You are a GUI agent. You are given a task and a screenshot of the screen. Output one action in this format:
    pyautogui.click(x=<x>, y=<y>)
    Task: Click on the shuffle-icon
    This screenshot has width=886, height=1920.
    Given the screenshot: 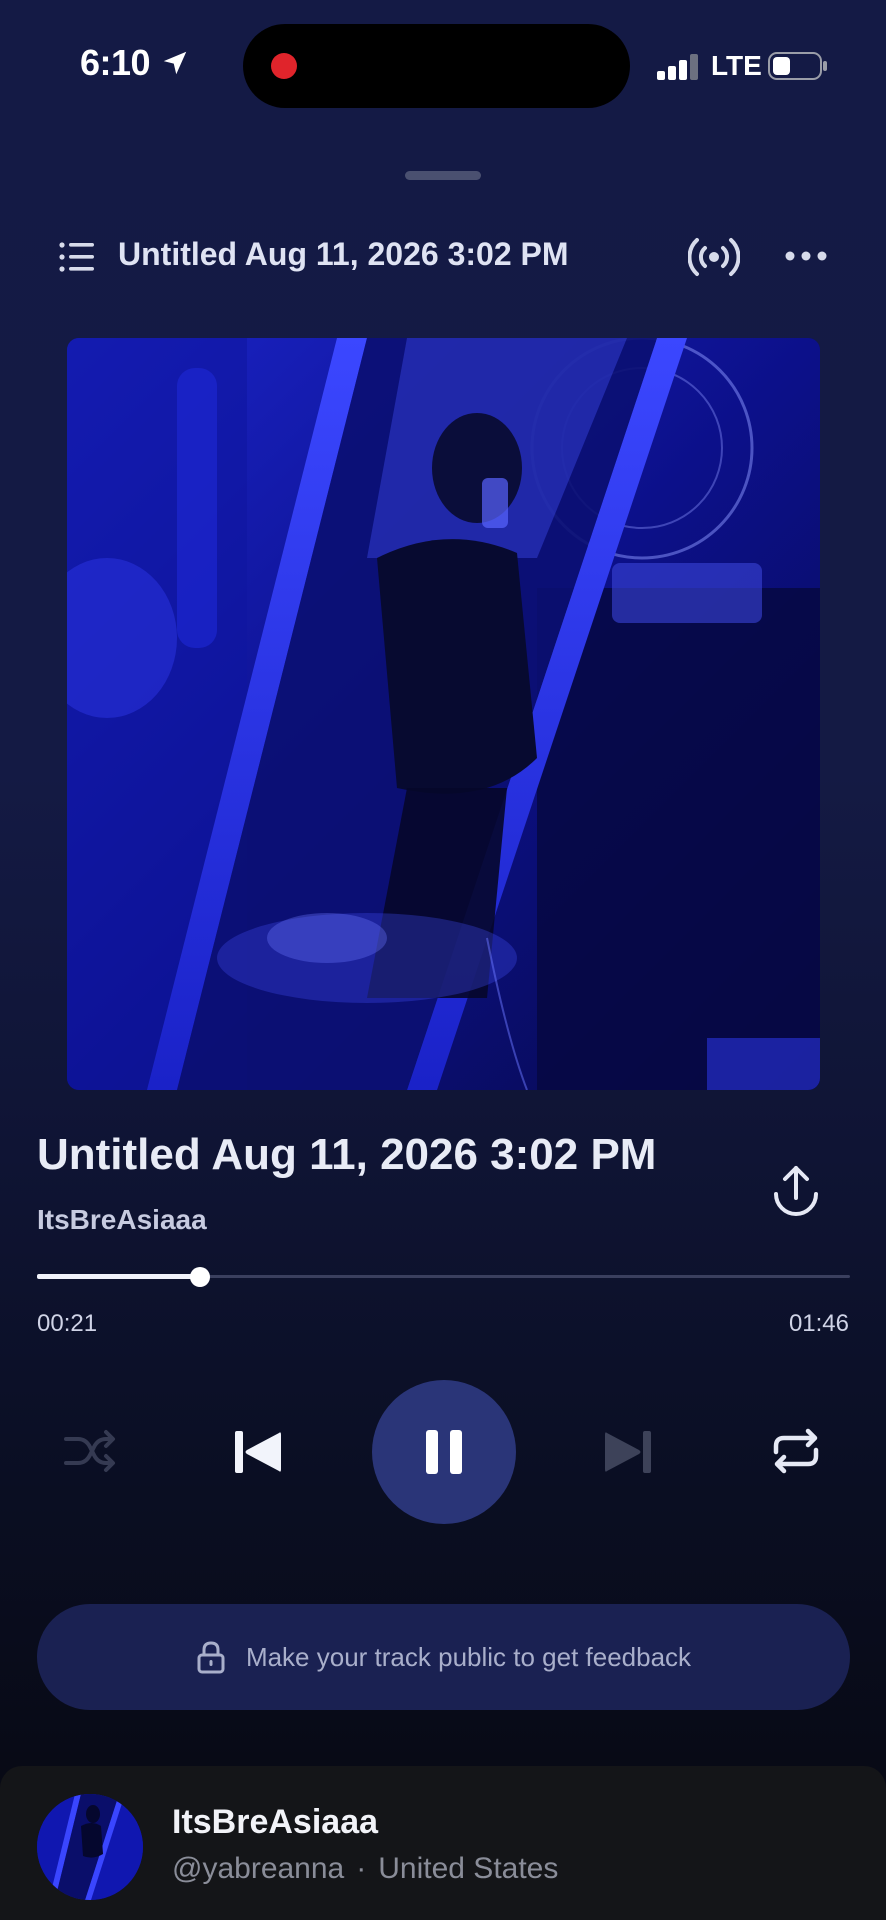 What is the action you would take?
    pyautogui.click(x=89, y=1451)
    